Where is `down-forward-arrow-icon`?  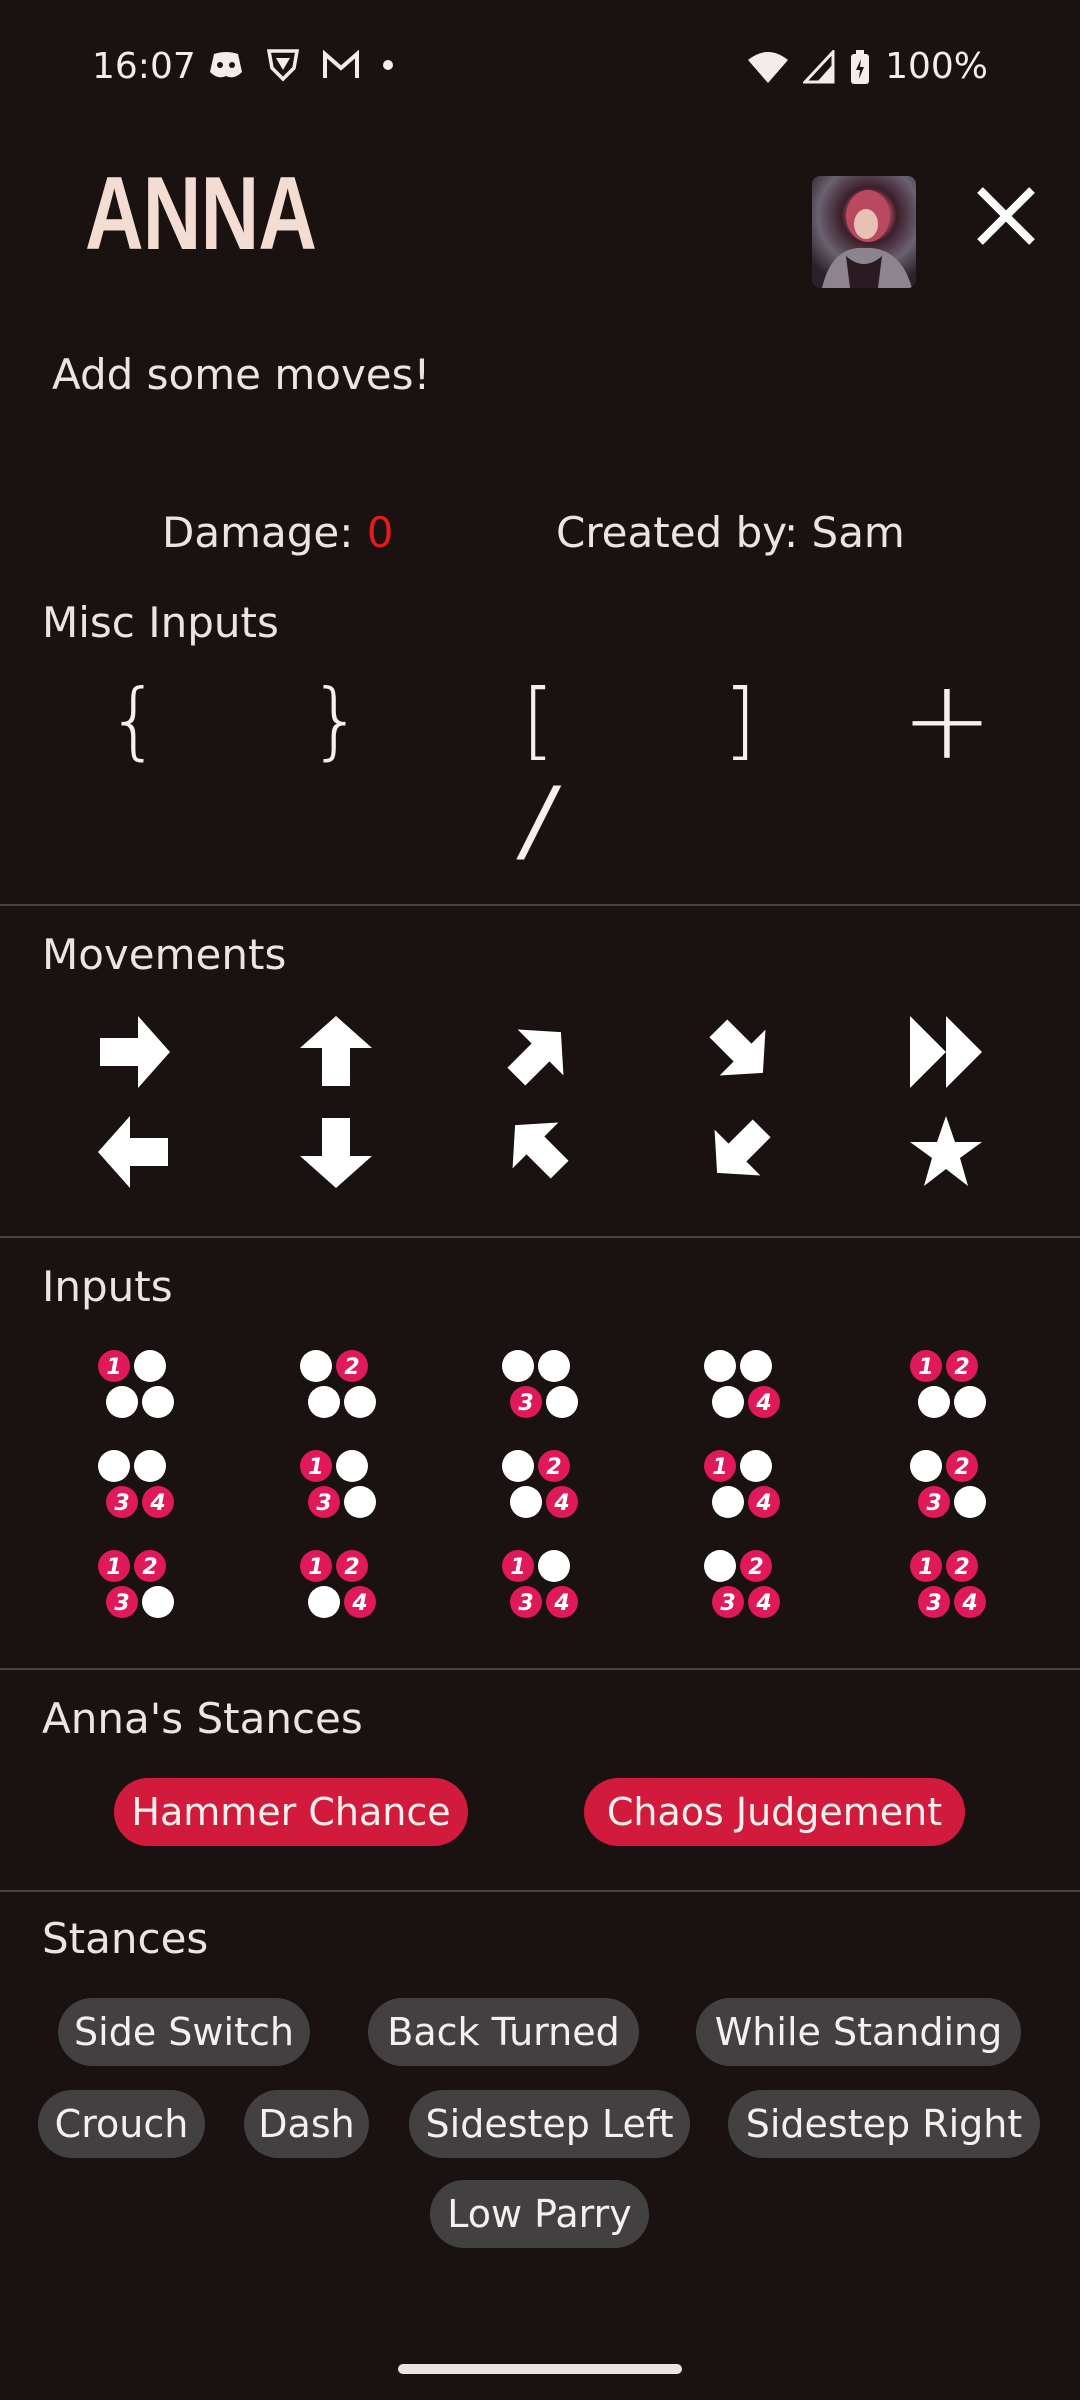
down-forward-arrow-icon is located at coordinates (740, 1050).